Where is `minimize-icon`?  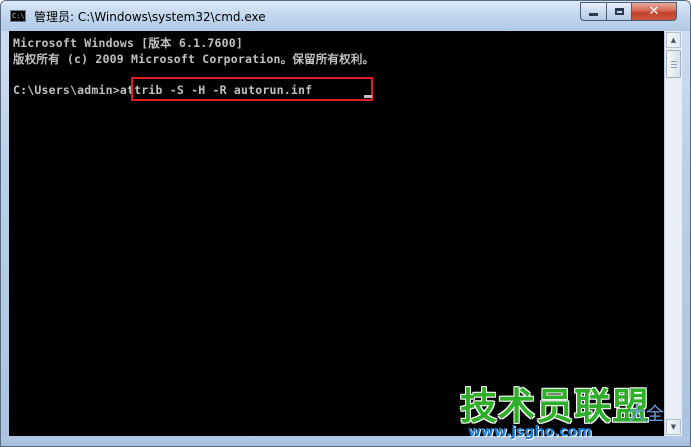
minimize-icon is located at coordinates (593, 14).